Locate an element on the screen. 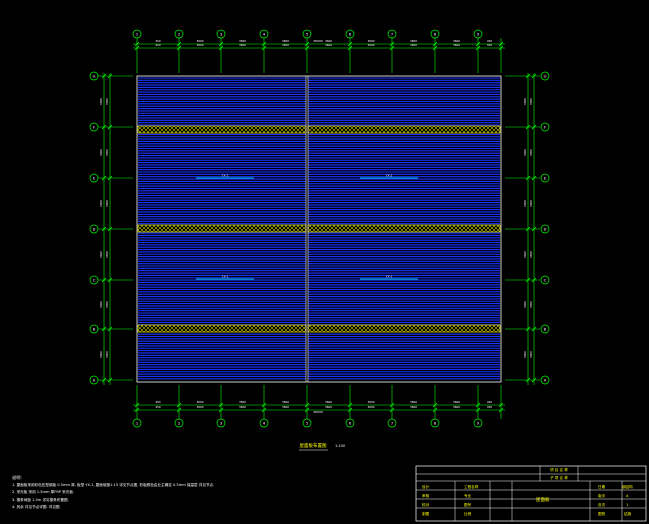 Image resolution: width=649 pixels, height=524 pixels. tb-mid-label-1: 工程名称 is located at coordinates (471, 487).